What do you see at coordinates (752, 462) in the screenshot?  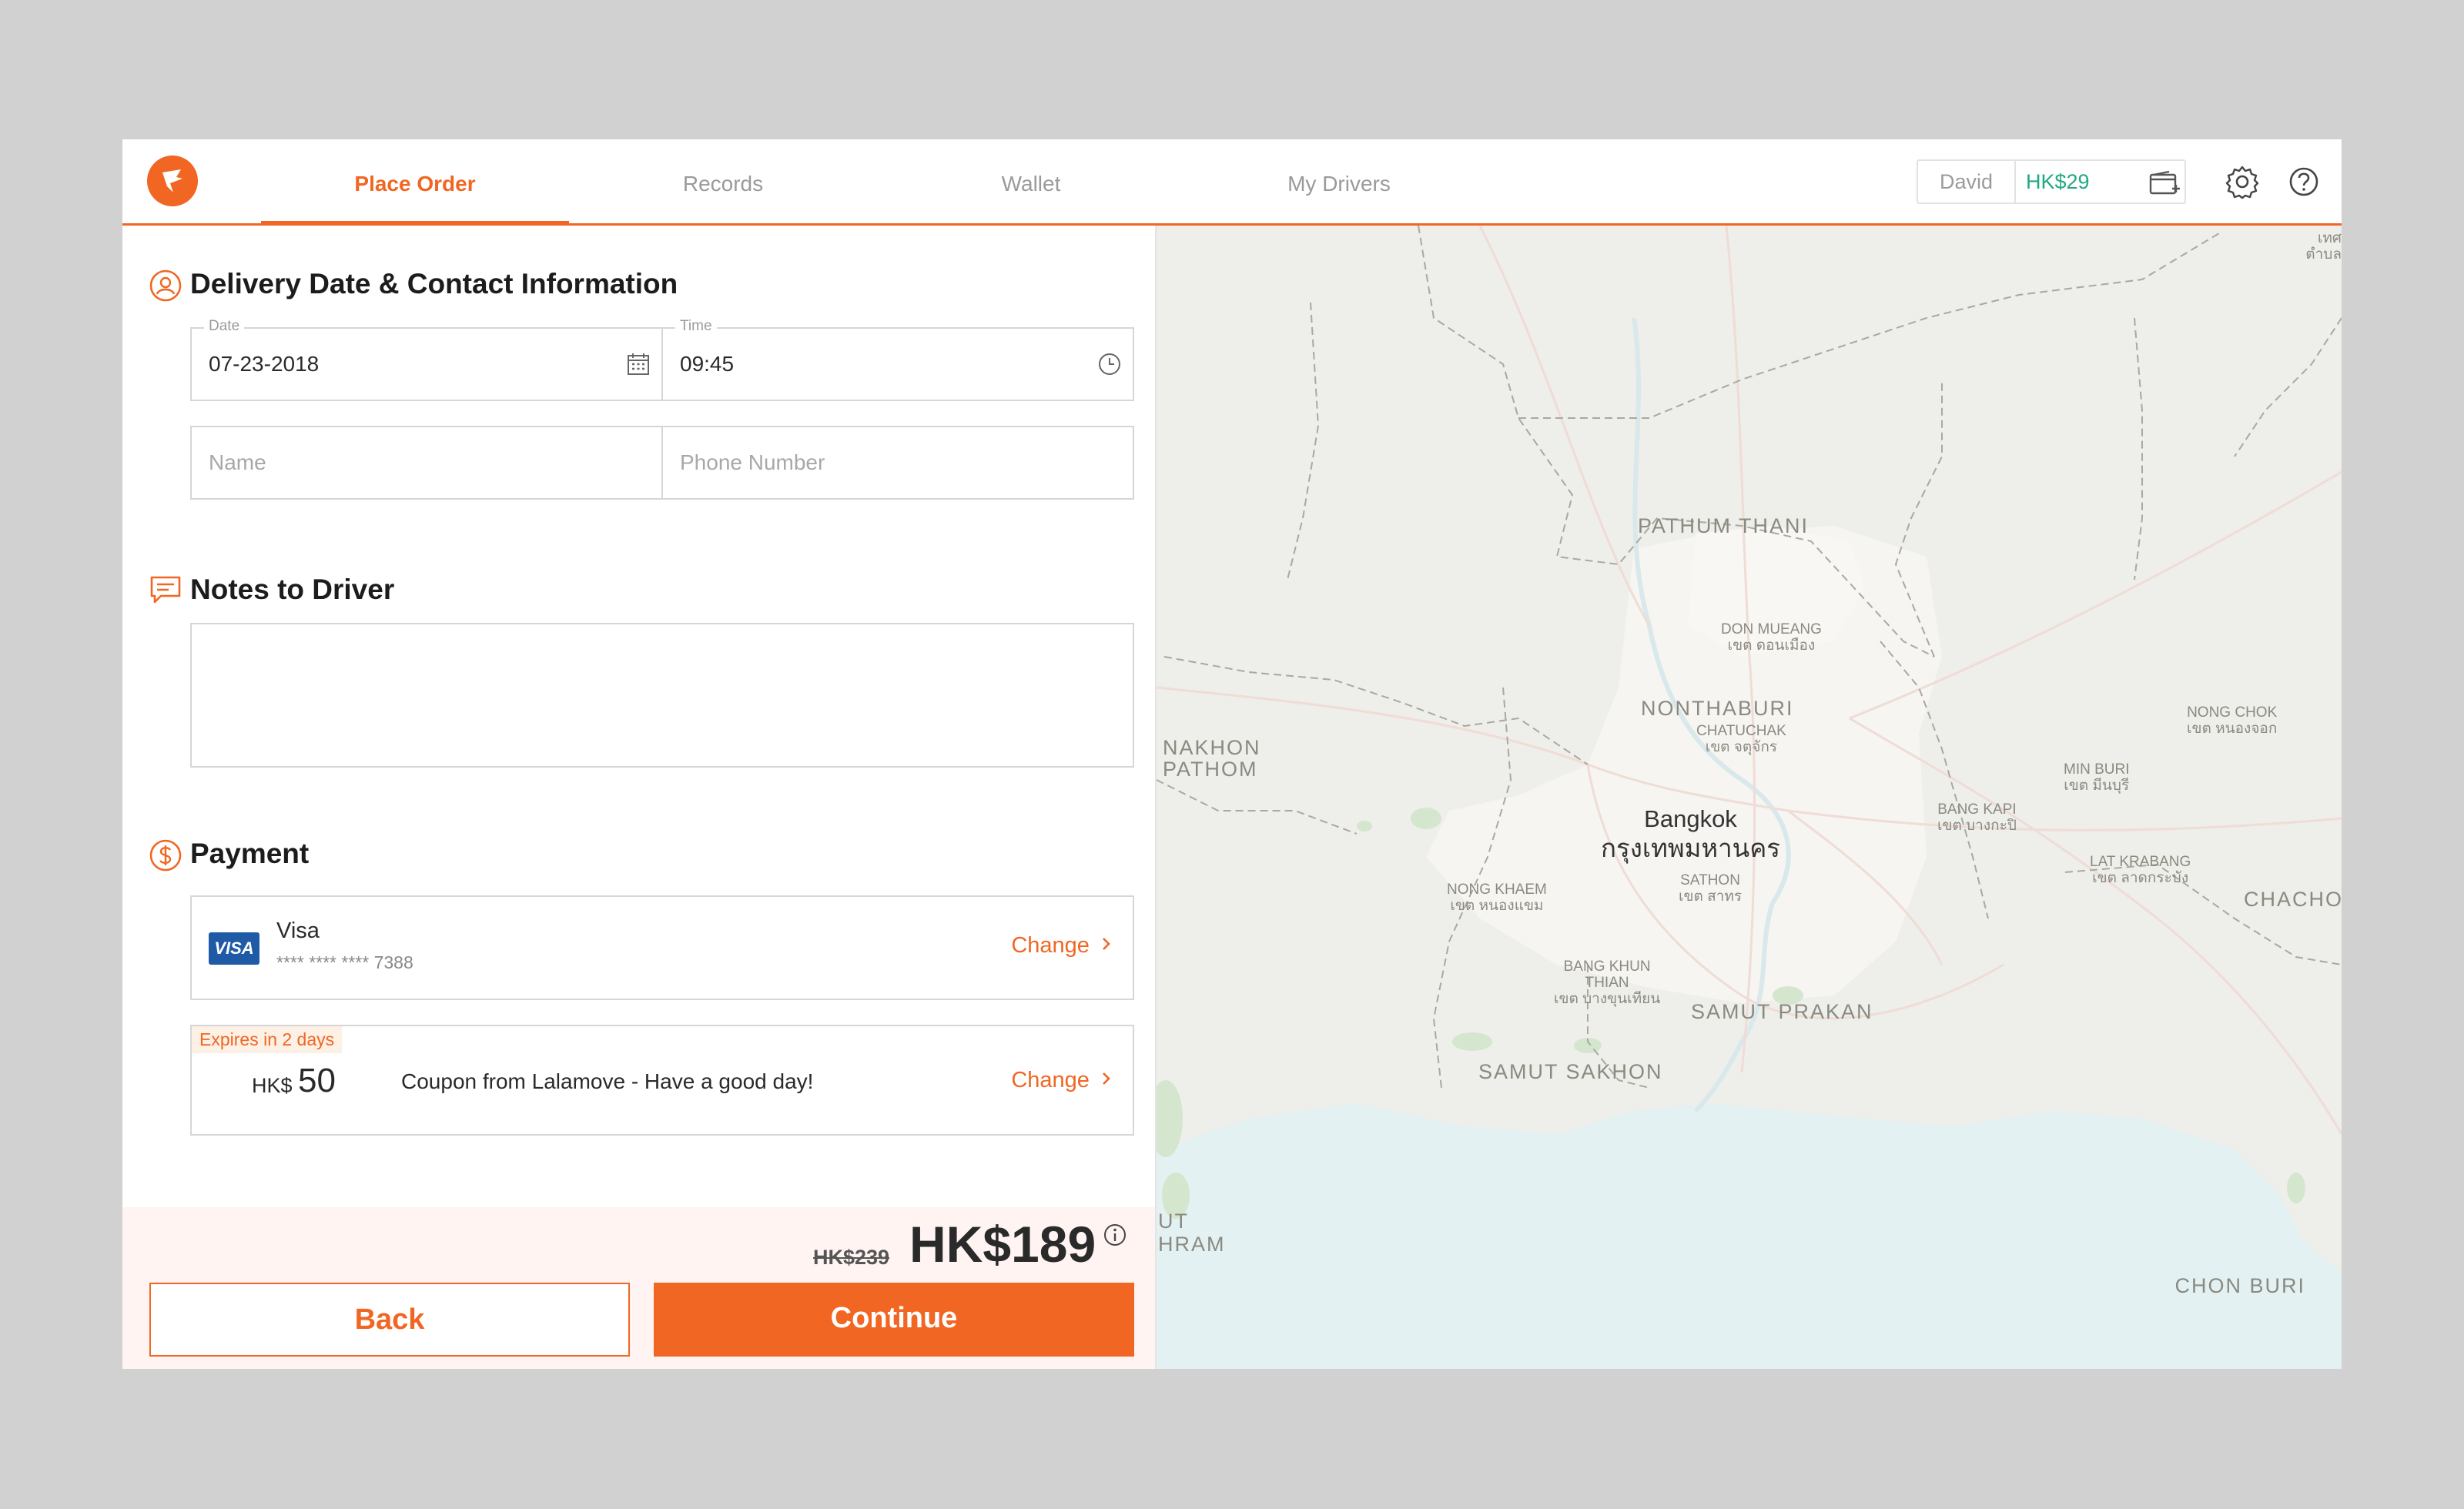 I see `phone-placeholder: Phone Number` at bounding box center [752, 462].